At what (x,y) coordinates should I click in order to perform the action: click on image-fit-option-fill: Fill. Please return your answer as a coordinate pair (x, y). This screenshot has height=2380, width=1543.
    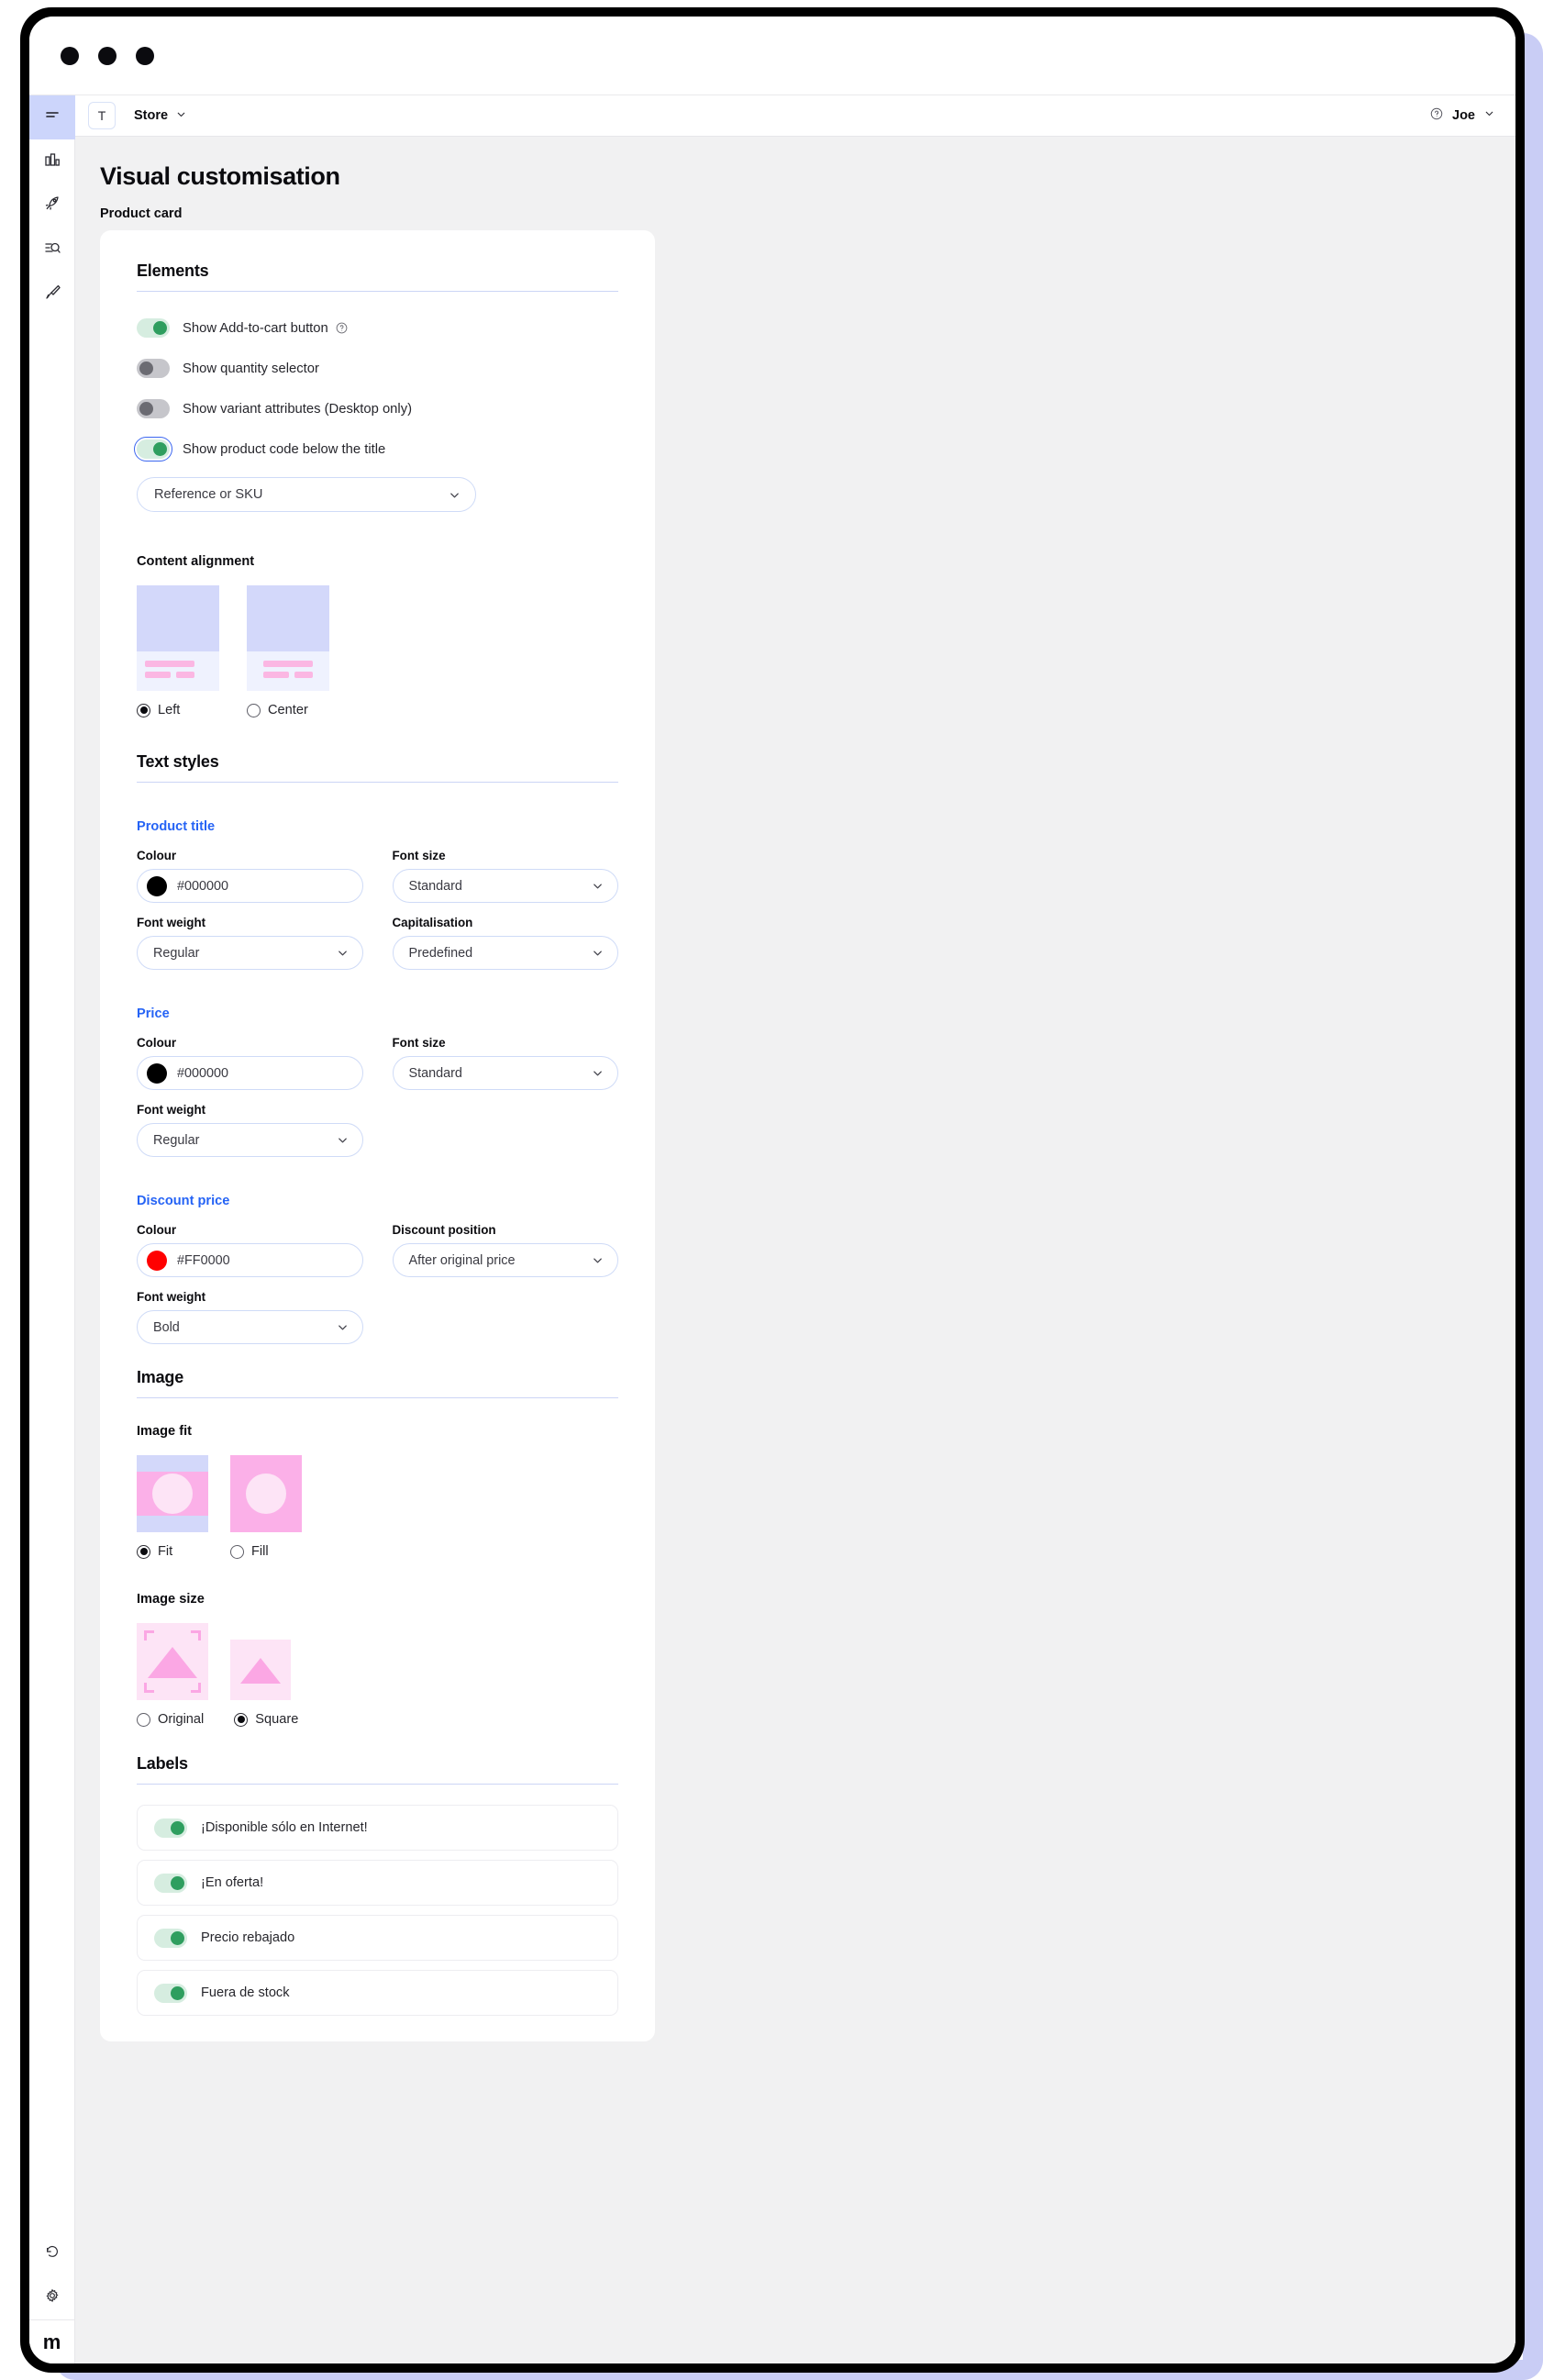
    Looking at the image, I should click on (266, 1507).